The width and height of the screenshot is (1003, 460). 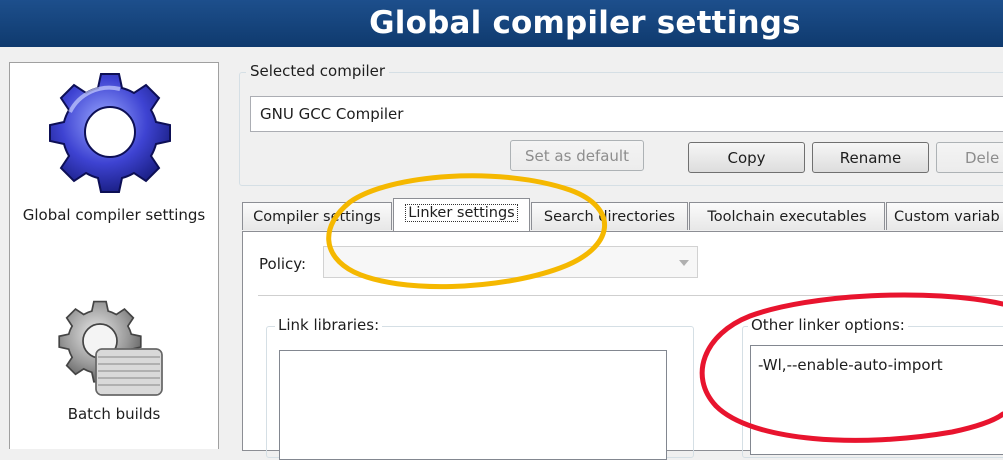 What do you see at coordinates (787, 216) in the screenshot?
I see `tab-toolchain-executables: Toolchain executables` at bounding box center [787, 216].